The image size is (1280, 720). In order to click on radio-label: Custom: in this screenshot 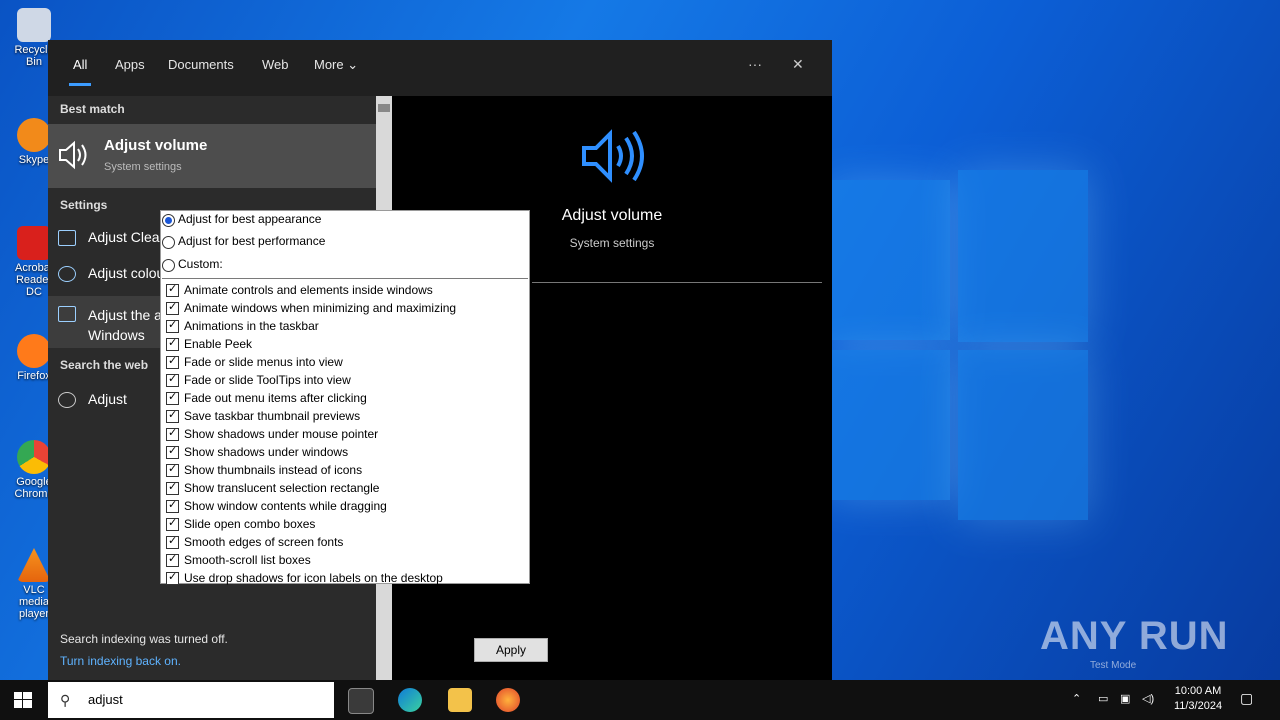, I will do `click(200, 264)`.